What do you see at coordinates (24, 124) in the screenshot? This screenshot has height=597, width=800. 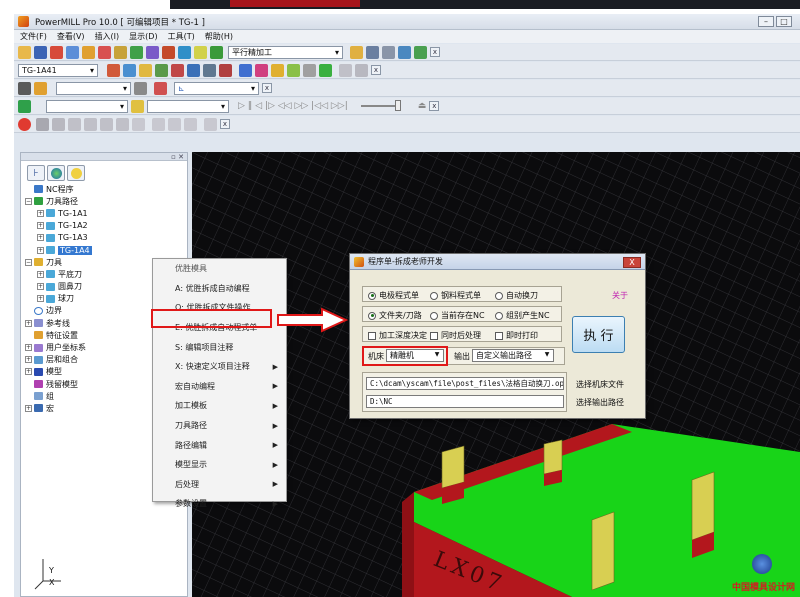 I see `viewmill-stop-icon` at bounding box center [24, 124].